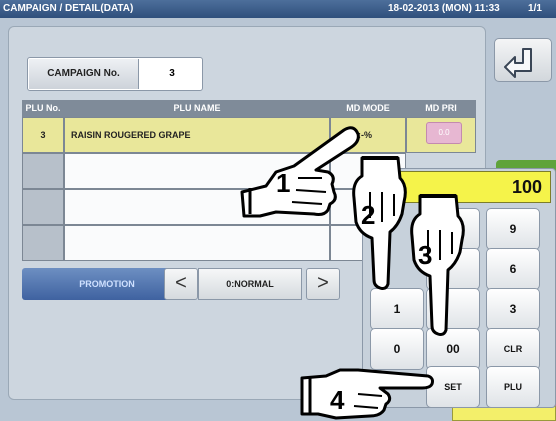 This screenshot has width=556, height=421. Describe the element at coordinates (43, 135) in the screenshot. I see `row1-plu-no: 3` at that location.